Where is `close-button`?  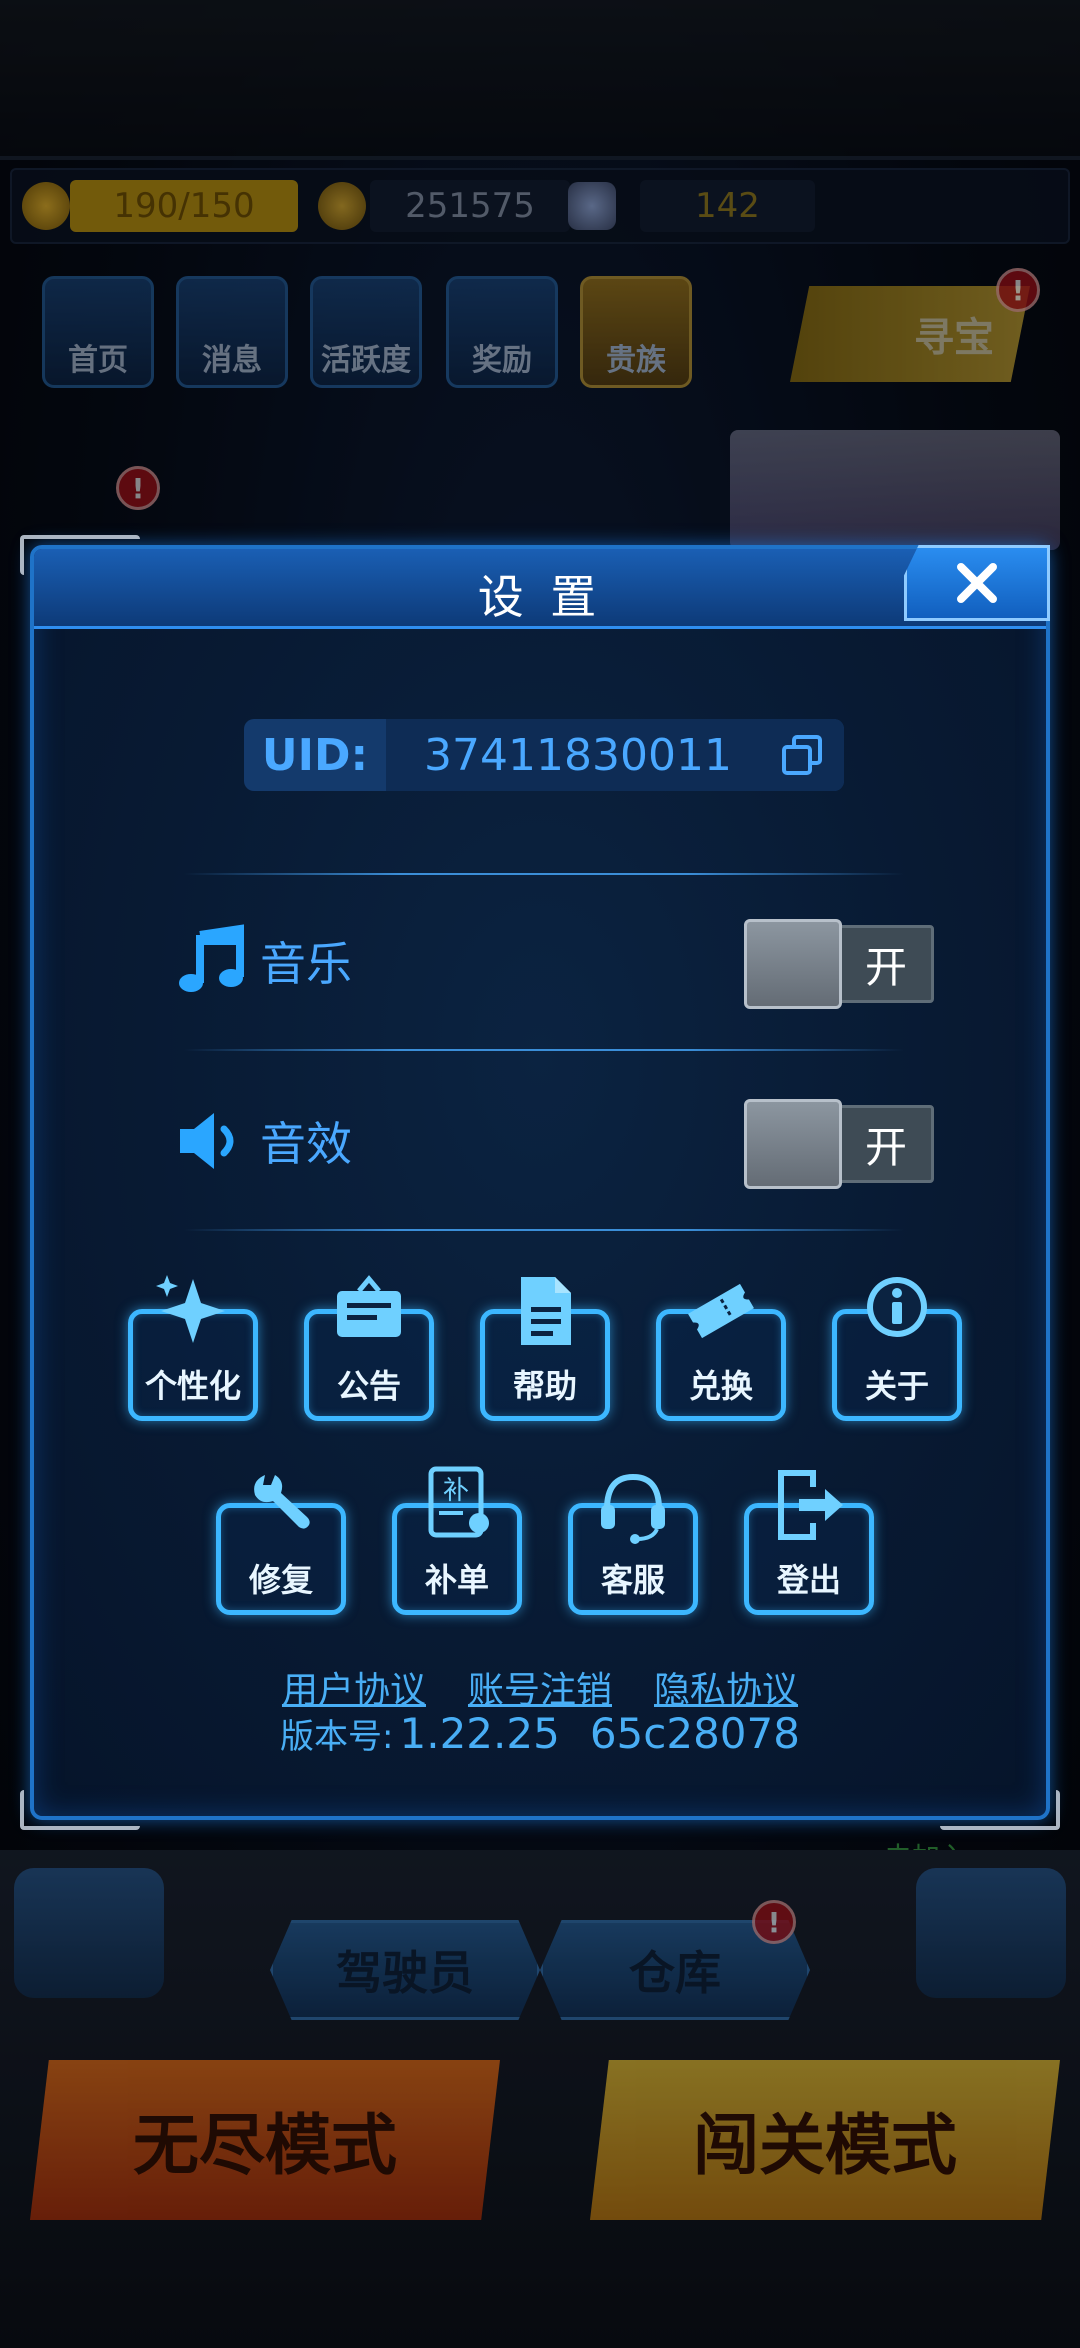
close-button is located at coordinates (977, 583).